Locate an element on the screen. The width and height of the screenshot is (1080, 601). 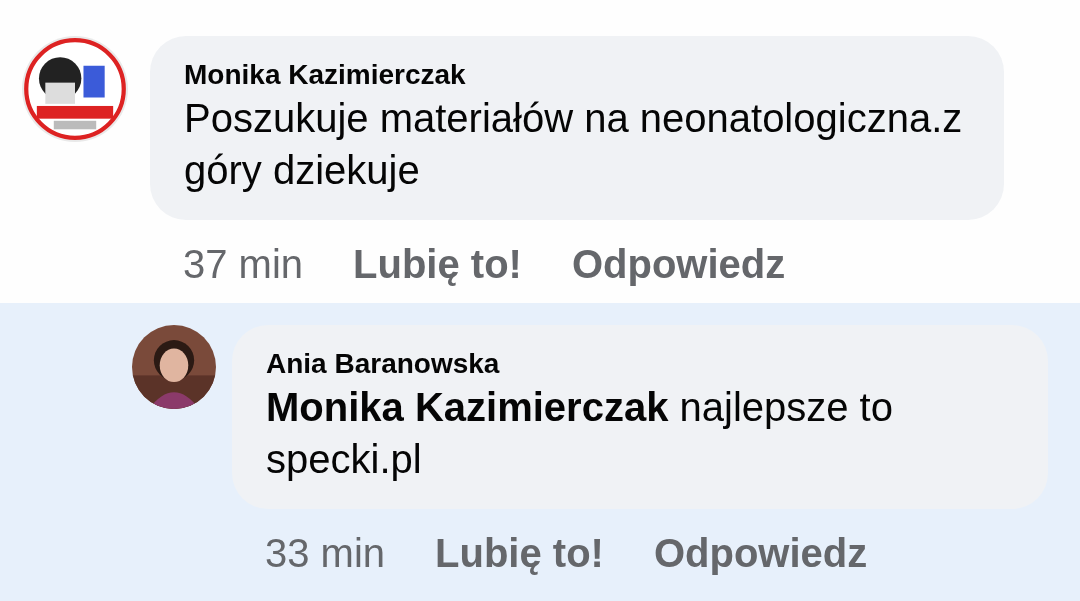
timestamp: 37 min is located at coordinates (243, 264).